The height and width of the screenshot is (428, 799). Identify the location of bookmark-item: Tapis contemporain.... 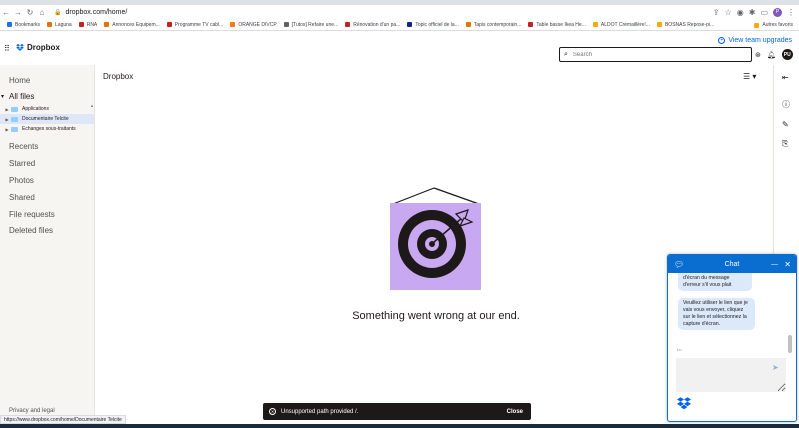
(493, 25).